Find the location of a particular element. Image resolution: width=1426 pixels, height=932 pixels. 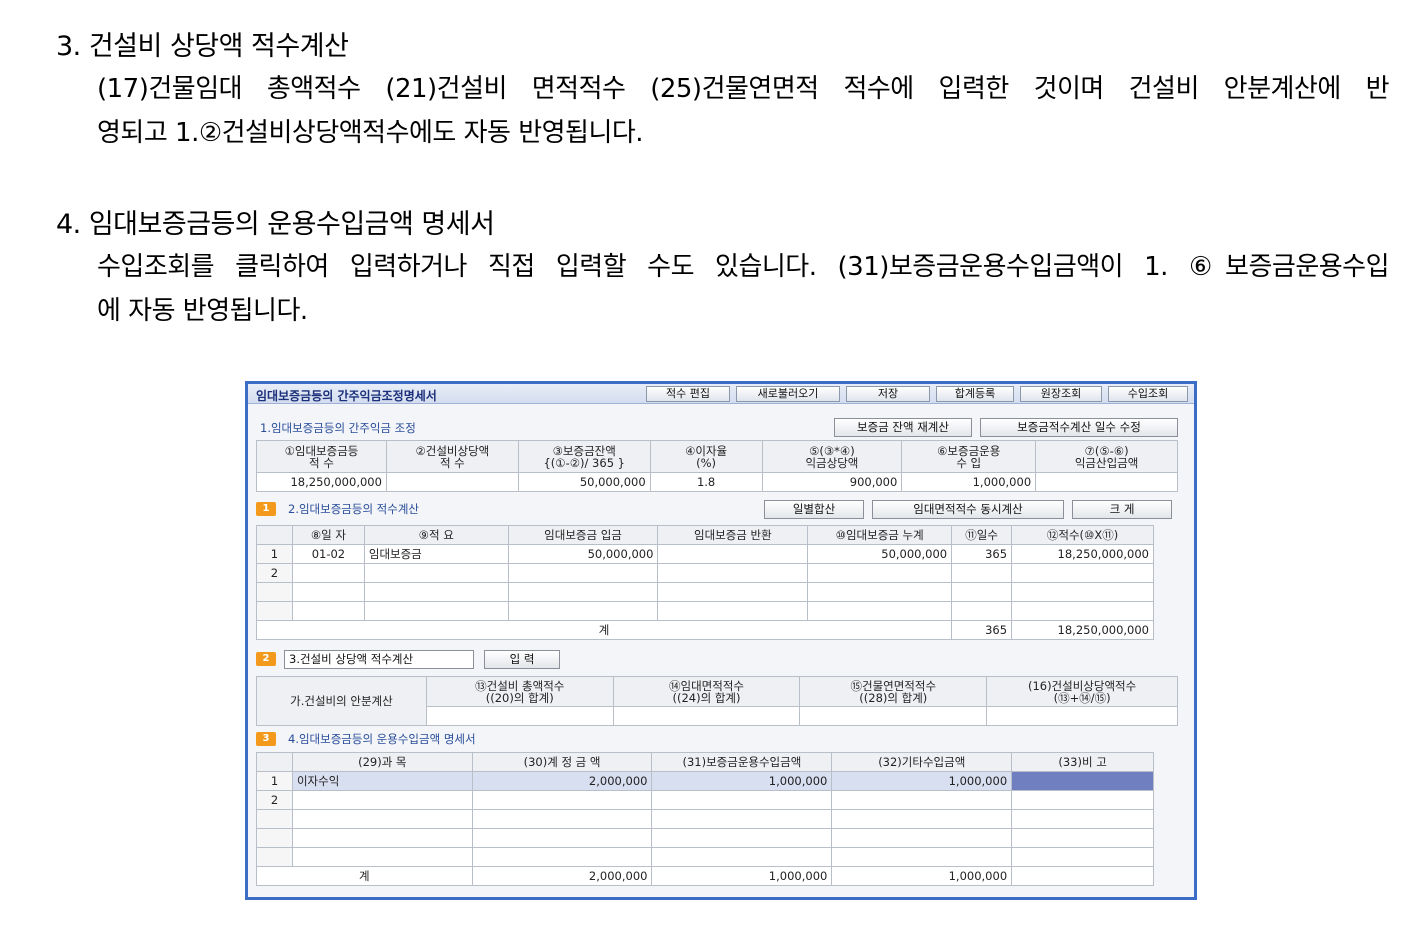

register-total-button: 합계등록 is located at coordinates (975, 394).